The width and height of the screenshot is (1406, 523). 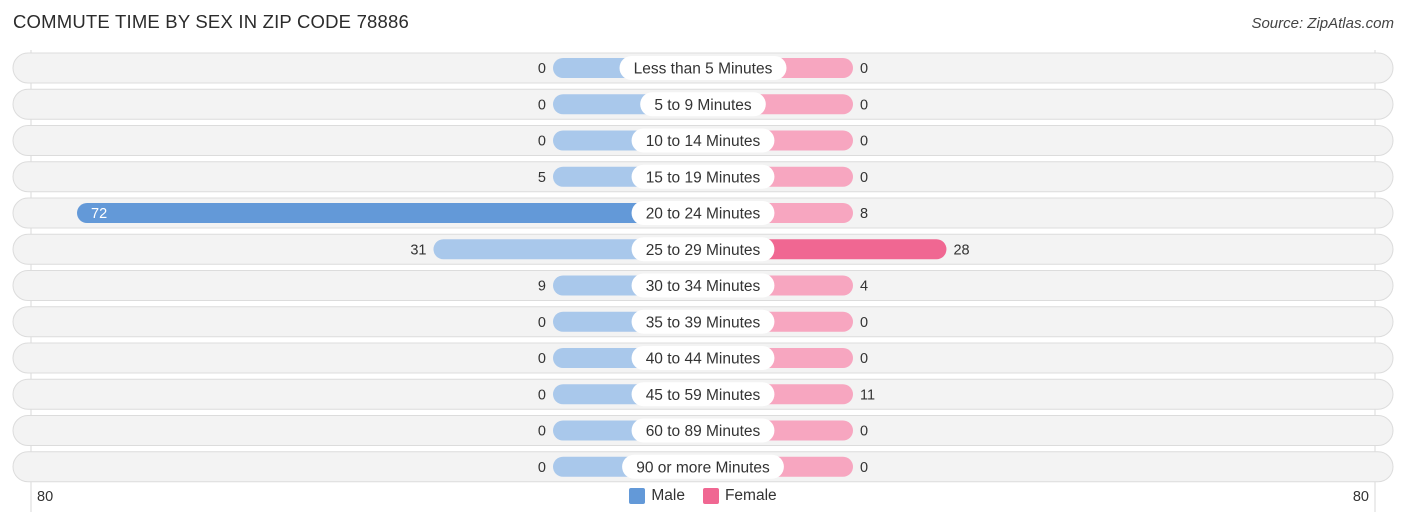 What do you see at coordinates (961, 250) in the screenshot?
I see `value-label-female: 28` at bounding box center [961, 250].